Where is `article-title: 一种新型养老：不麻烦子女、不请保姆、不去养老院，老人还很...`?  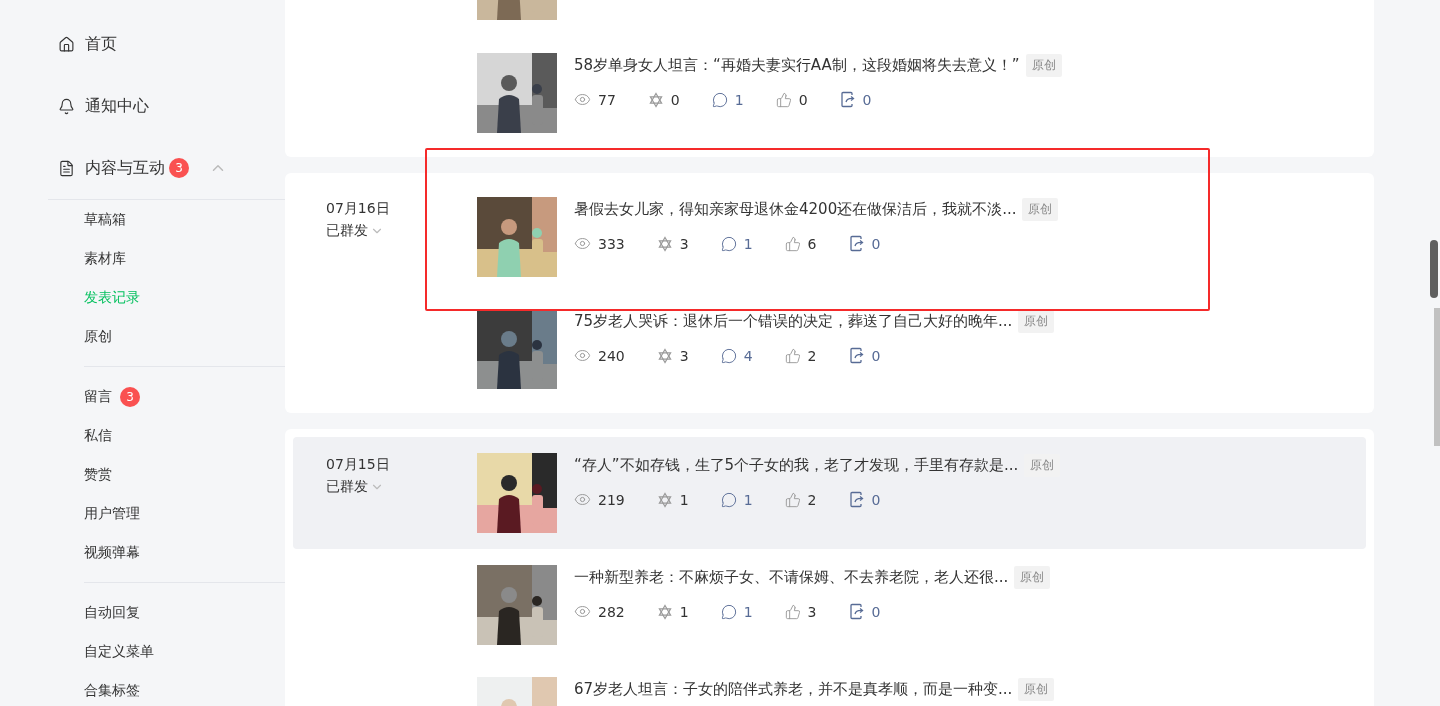 article-title: 一种新型养老：不麻烦子女、不请保姆、不去养老院，老人还很... is located at coordinates (791, 577).